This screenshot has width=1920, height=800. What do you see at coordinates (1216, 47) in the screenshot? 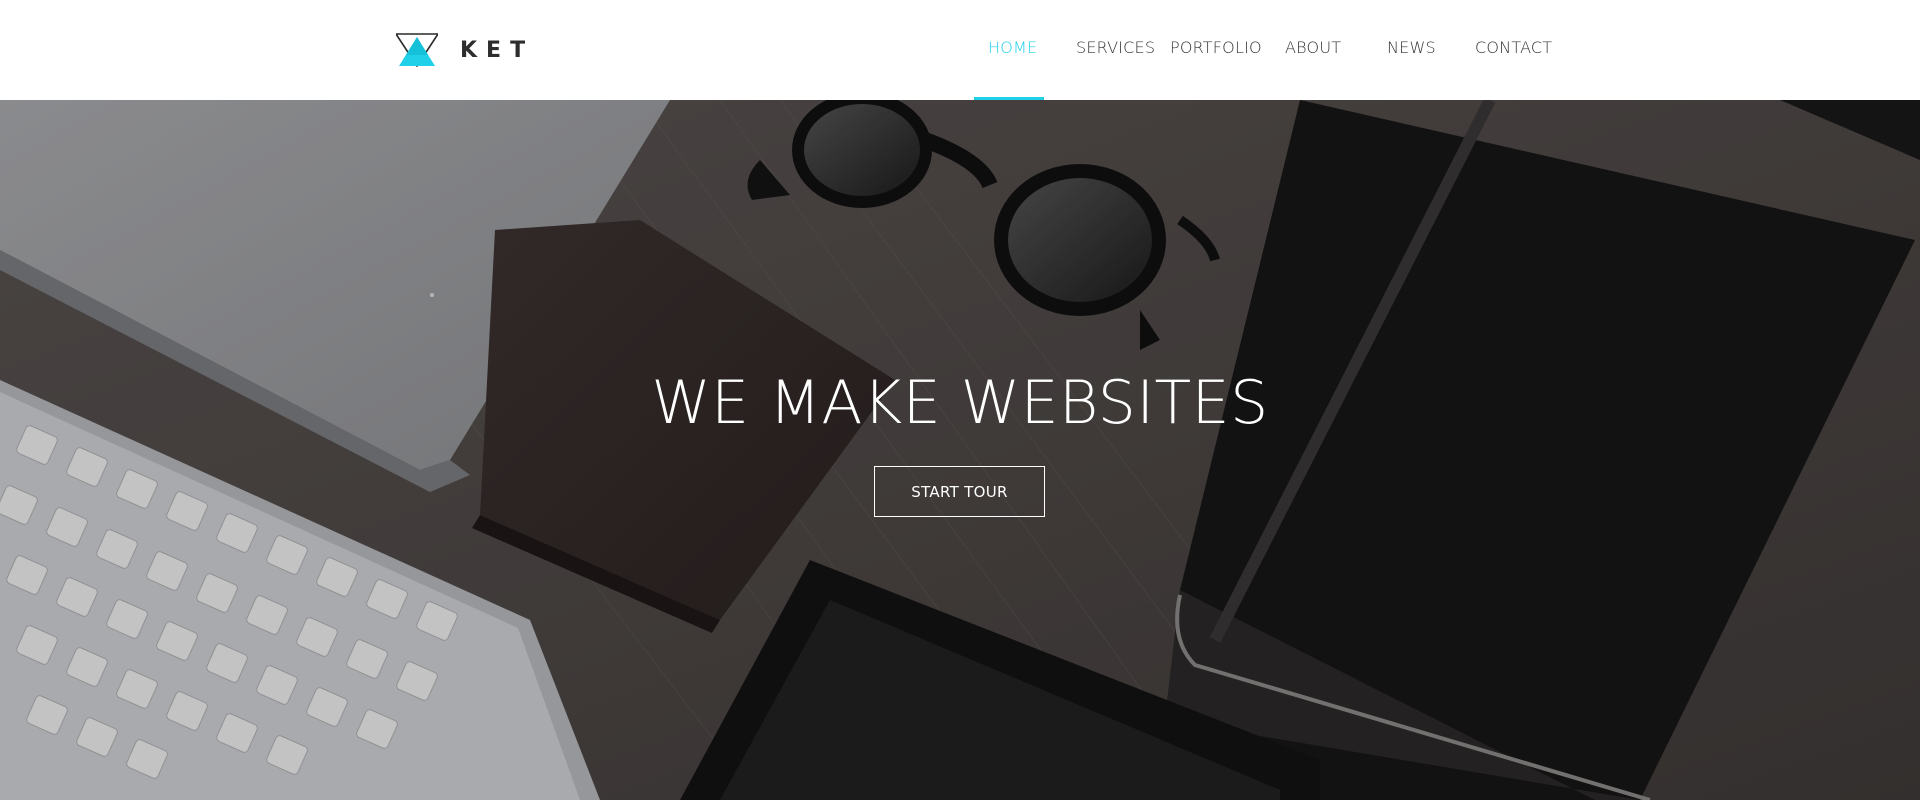
I see `nav-portfolio: PORTFOLIO` at bounding box center [1216, 47].